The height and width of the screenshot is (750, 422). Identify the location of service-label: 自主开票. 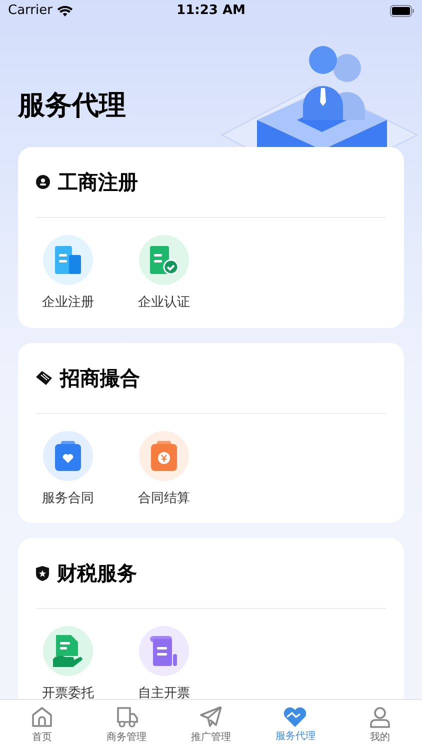
(164, 691).